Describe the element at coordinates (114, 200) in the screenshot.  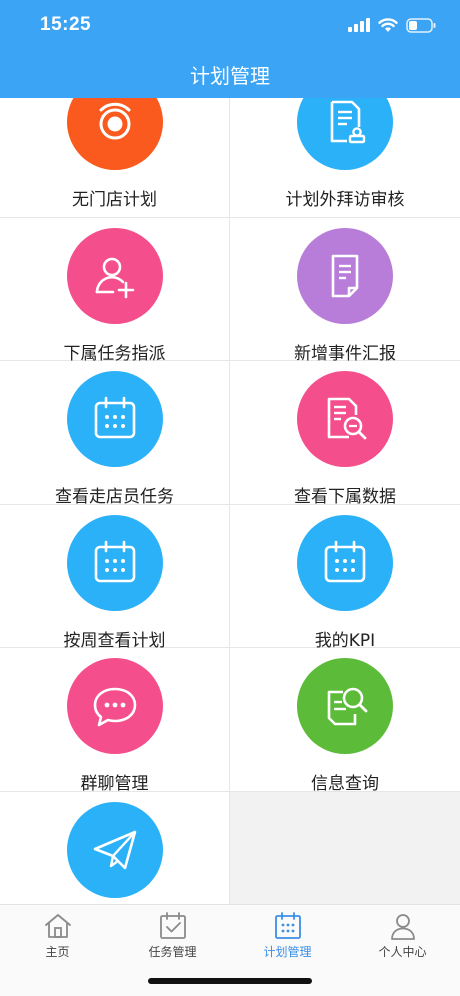
I see `menu-item-label: 无门店计划` at that location.